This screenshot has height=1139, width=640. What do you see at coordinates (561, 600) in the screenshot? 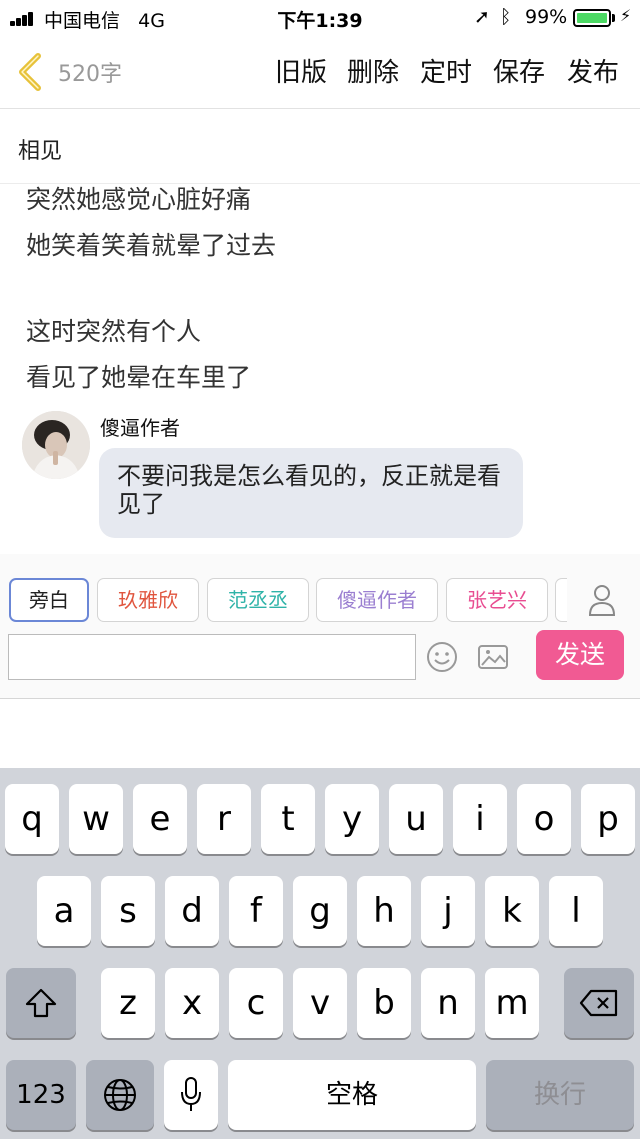
I see `role-chip-partial` at bounding box center [561, 600].